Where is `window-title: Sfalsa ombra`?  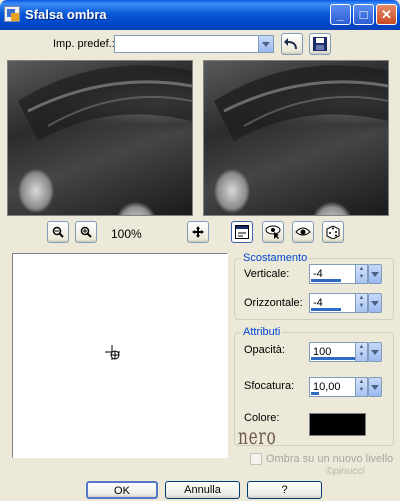
window-title: Sfalsa ombra is located at coordinates (66, 14).